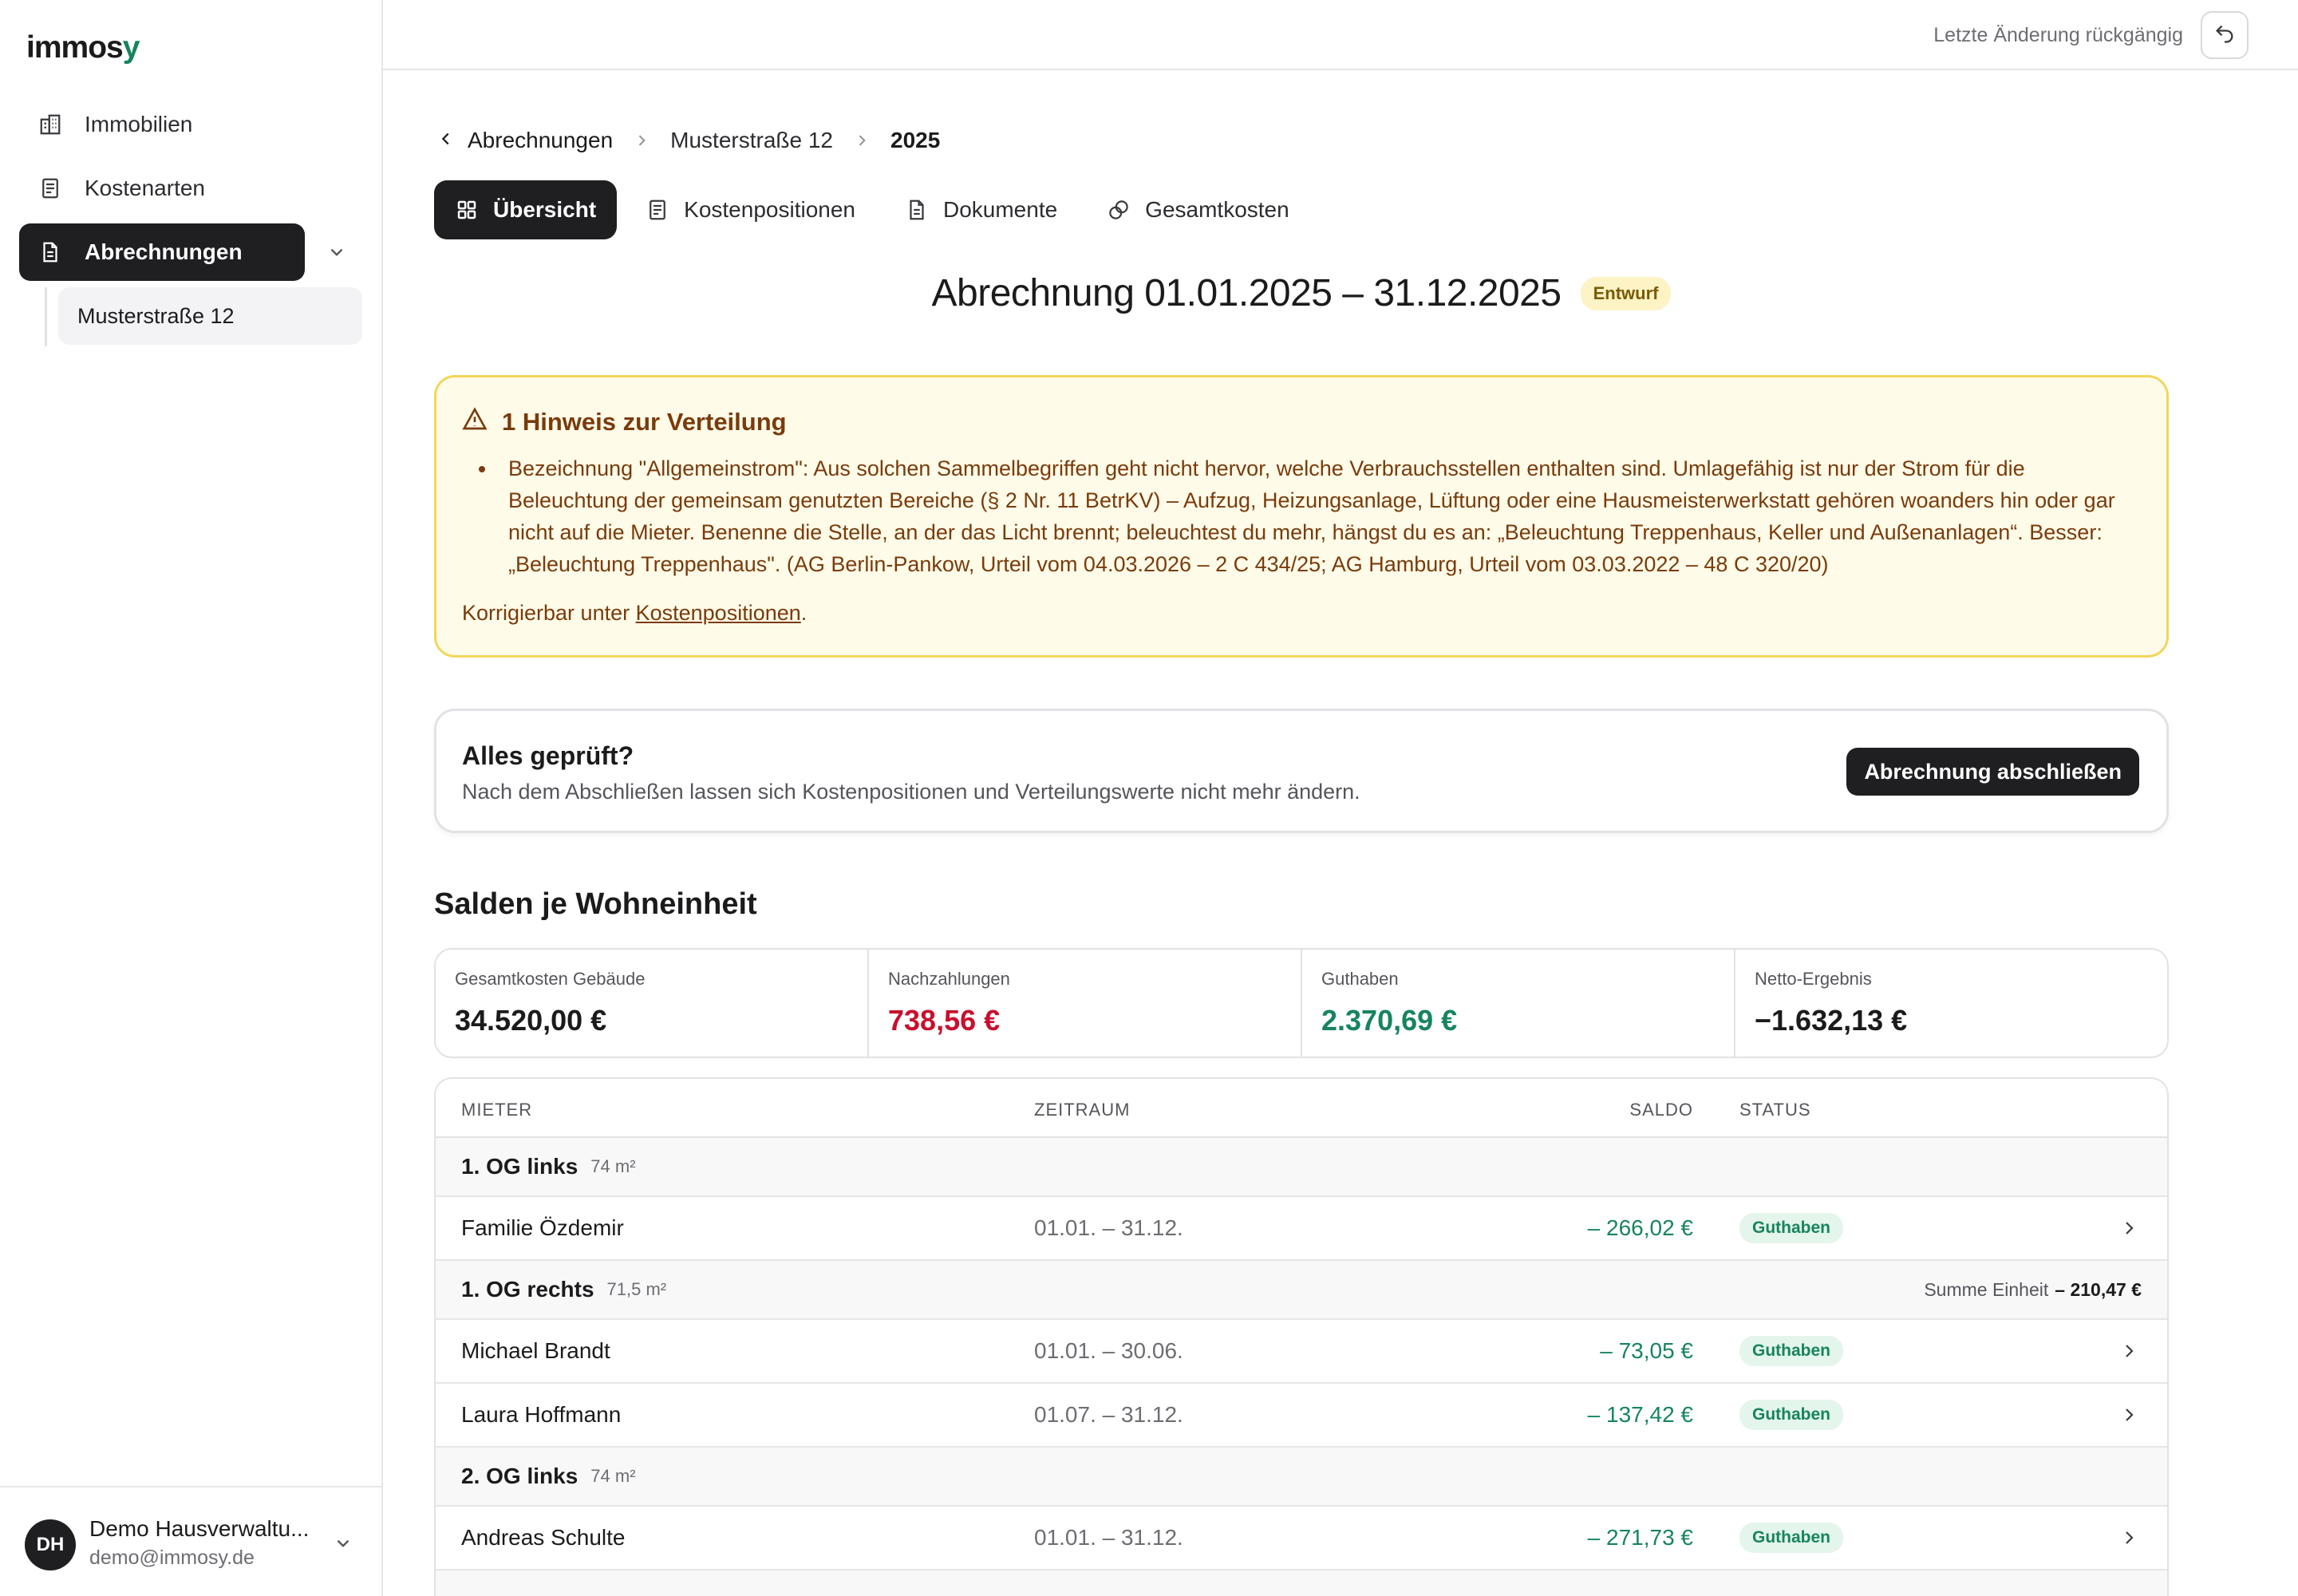 This screenshot has height=1596, width=2298. I want to click on sidebar-item-label: Abrechnungen, so click(164, 251).